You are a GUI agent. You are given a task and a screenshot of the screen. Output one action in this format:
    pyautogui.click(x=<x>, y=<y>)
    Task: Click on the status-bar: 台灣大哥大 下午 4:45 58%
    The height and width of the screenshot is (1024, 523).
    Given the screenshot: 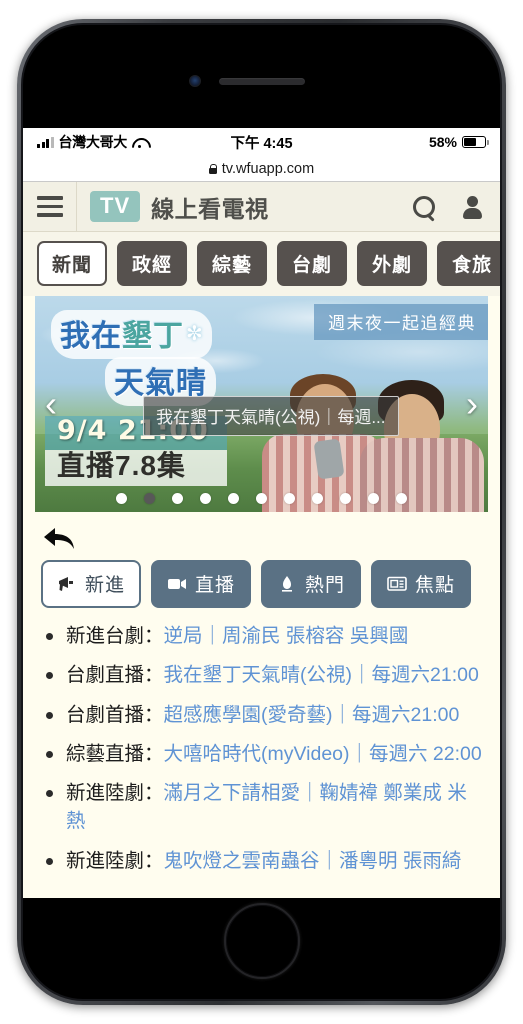 What is the action you would take?
    pyautogui.click(x=261, y=142)
    